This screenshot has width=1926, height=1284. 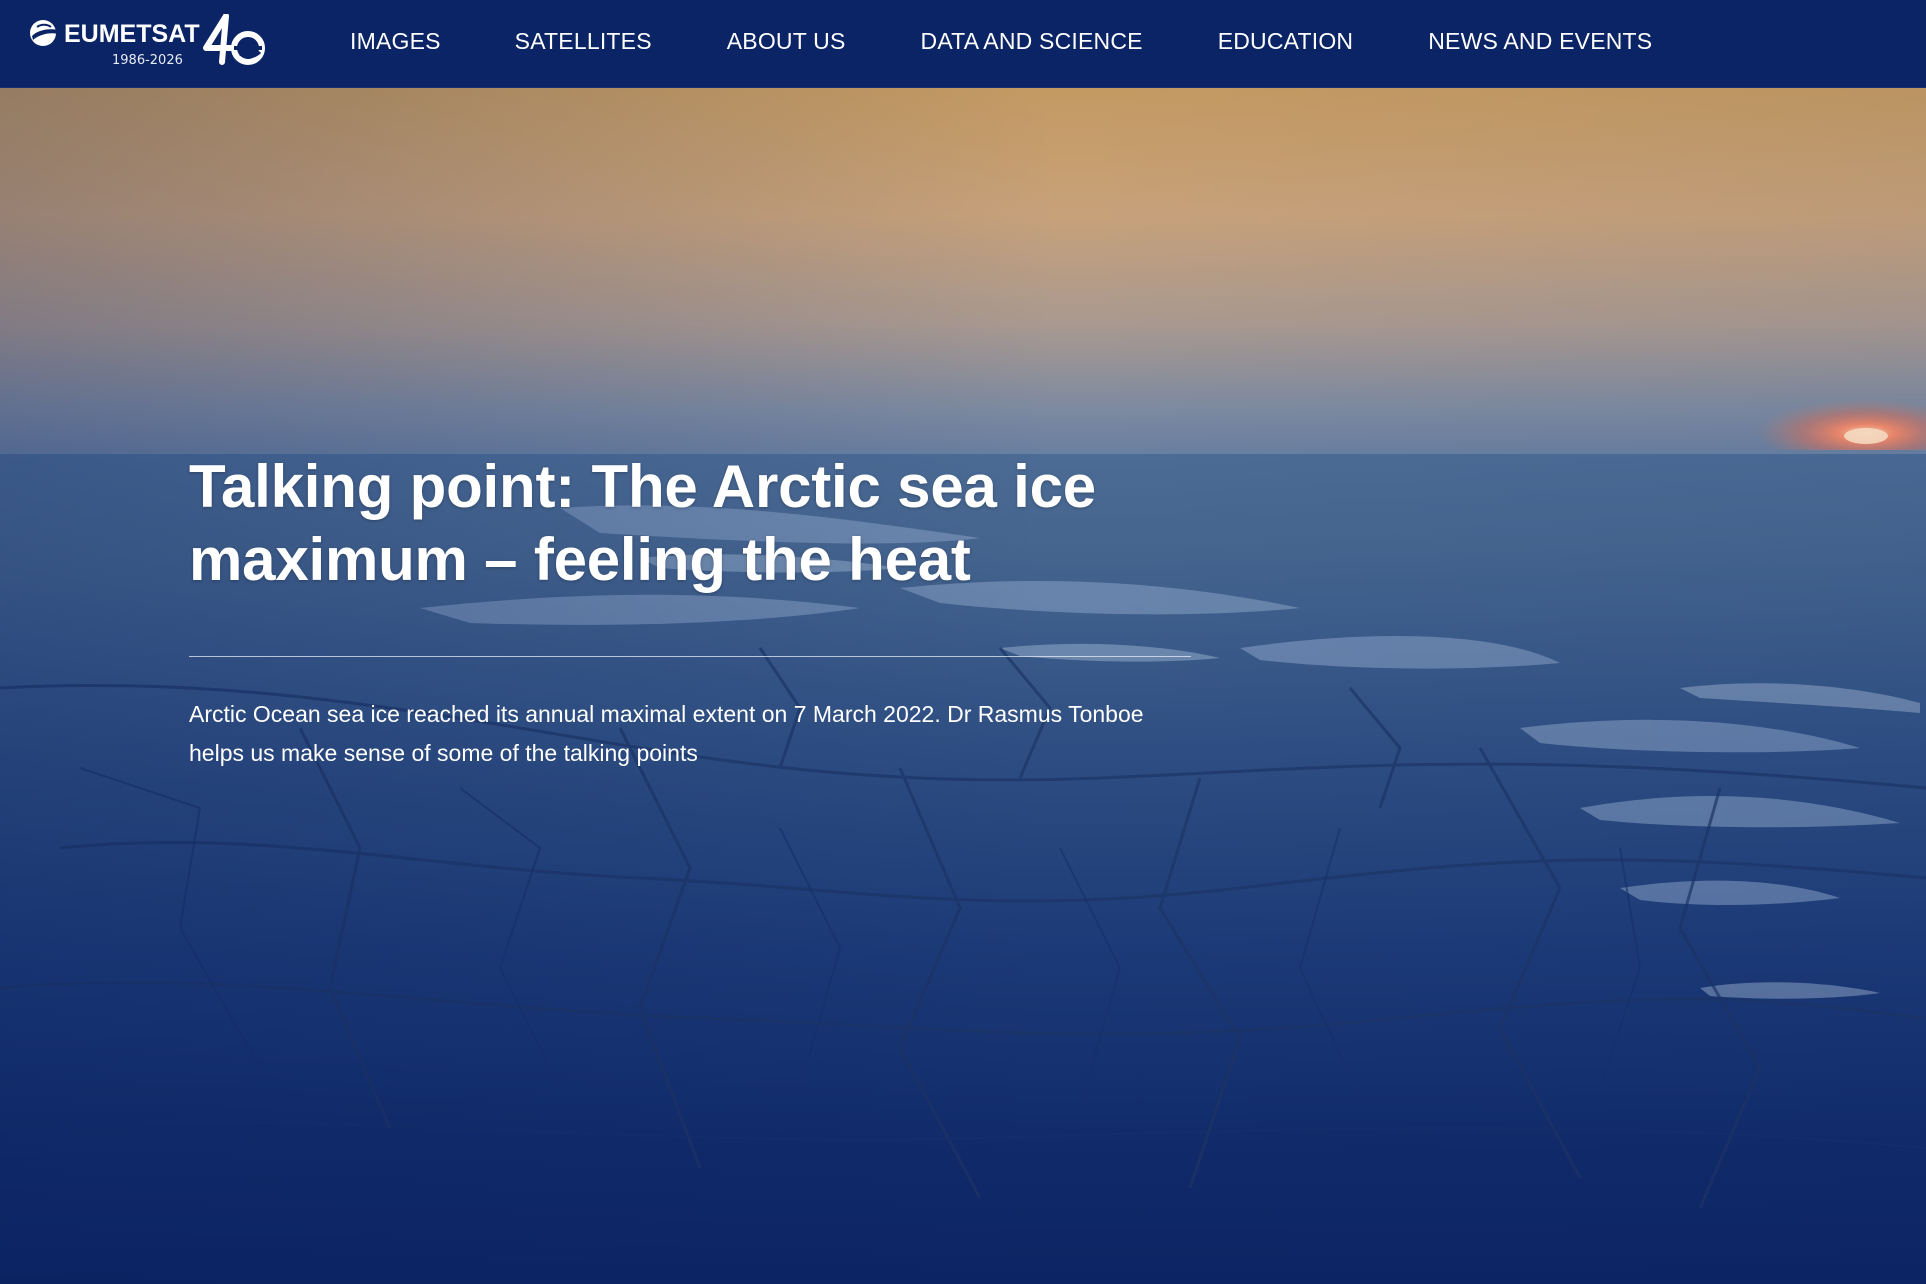 I want to click on brand-name: EUMETSAT, so click(x=132, y=34).